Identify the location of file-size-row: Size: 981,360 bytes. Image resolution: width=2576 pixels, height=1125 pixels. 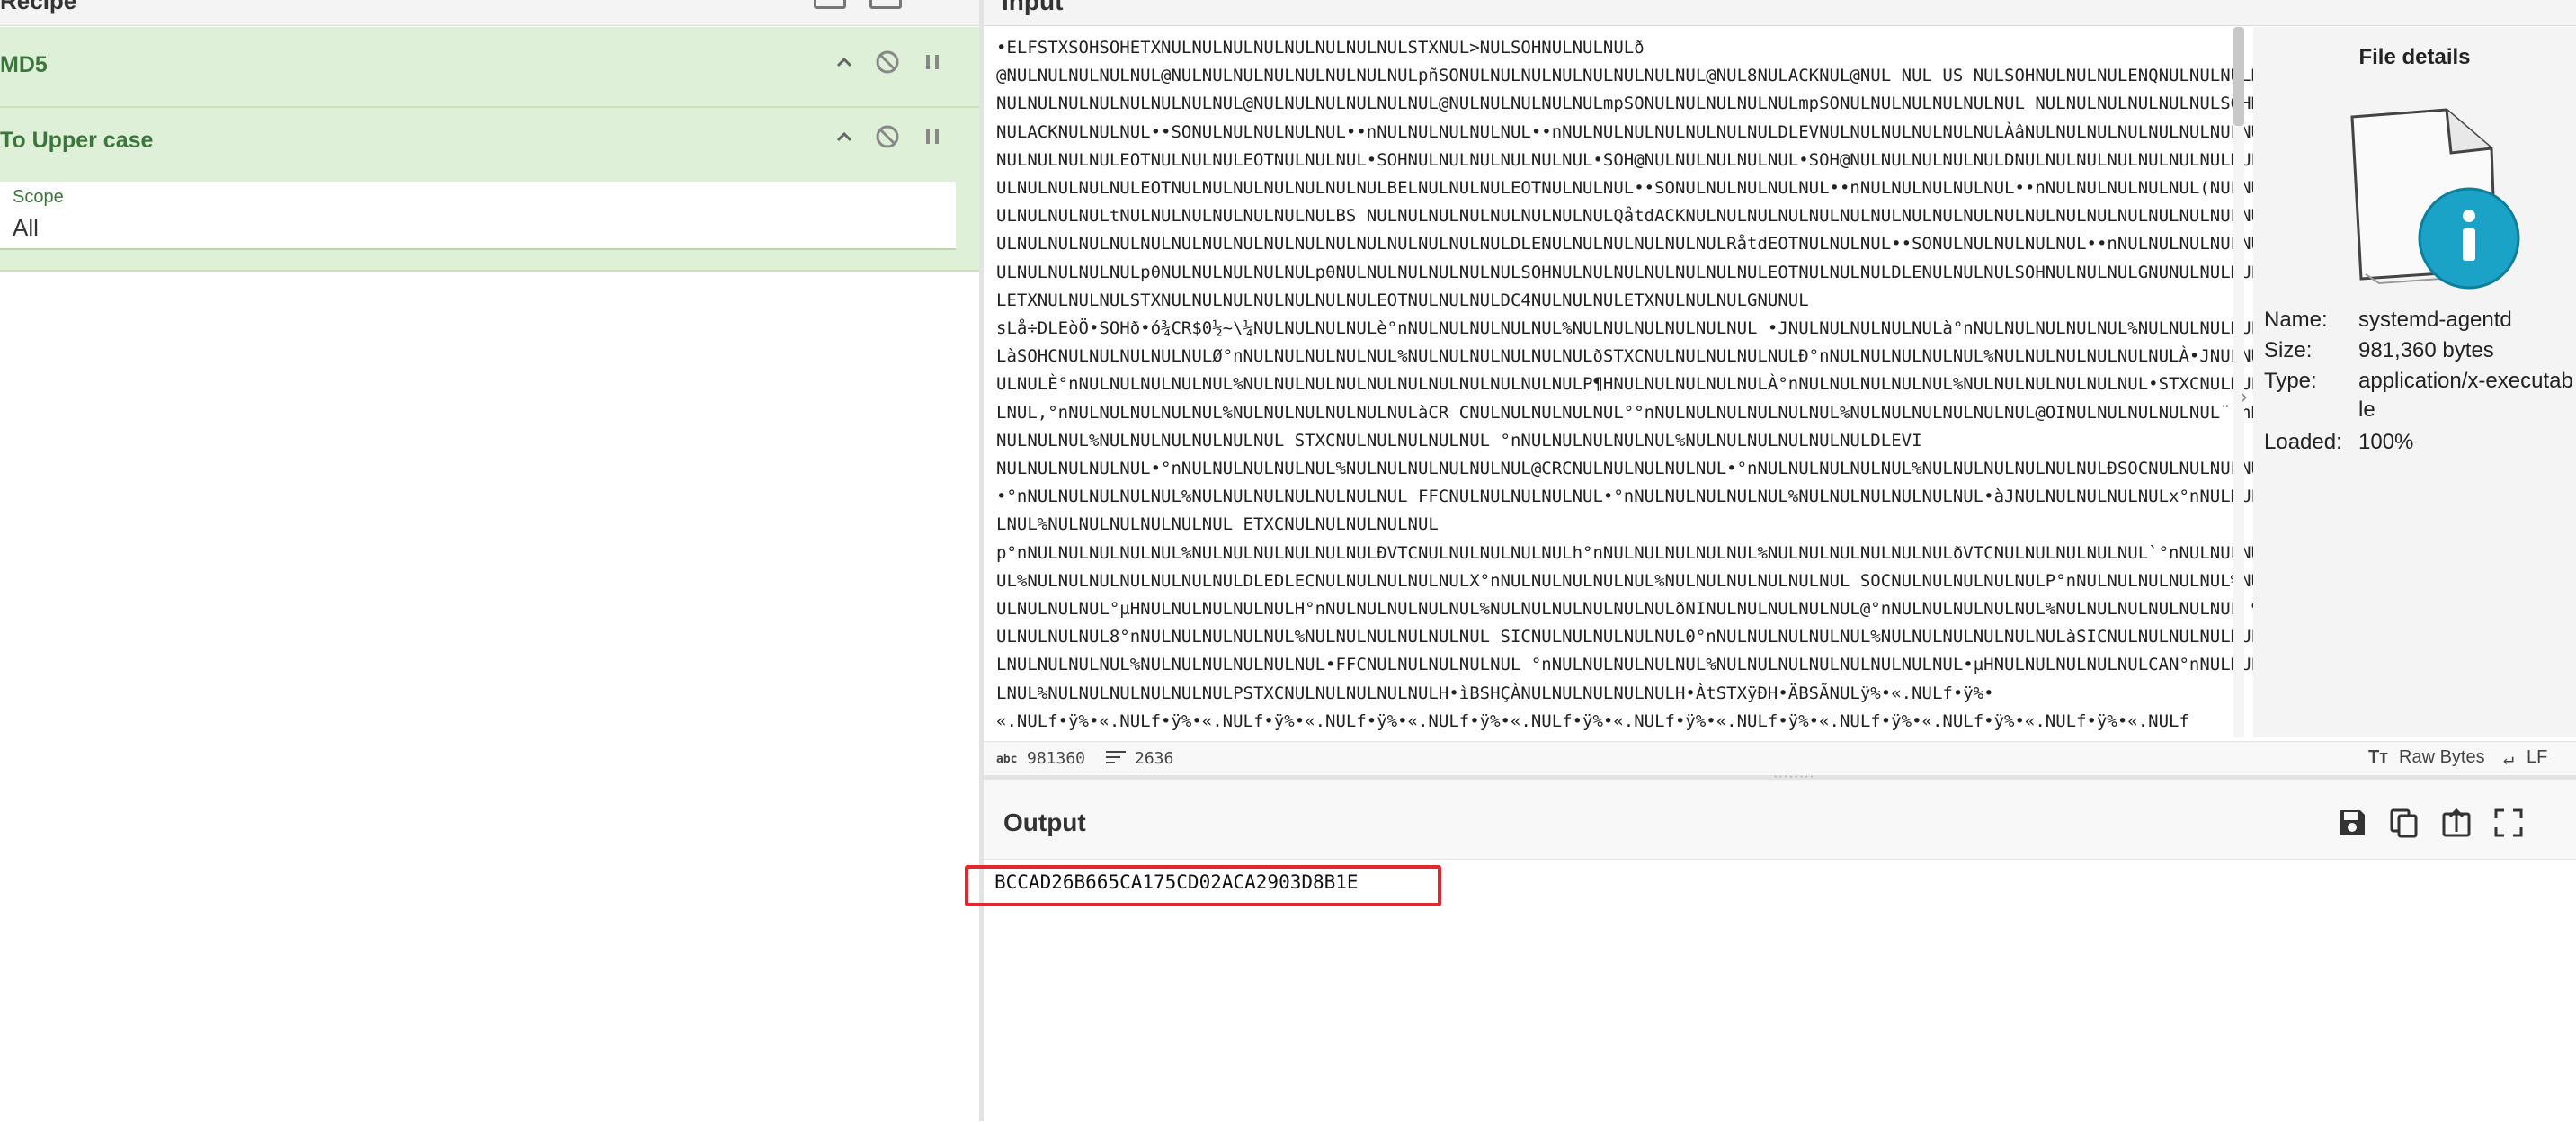
(2379, 350).